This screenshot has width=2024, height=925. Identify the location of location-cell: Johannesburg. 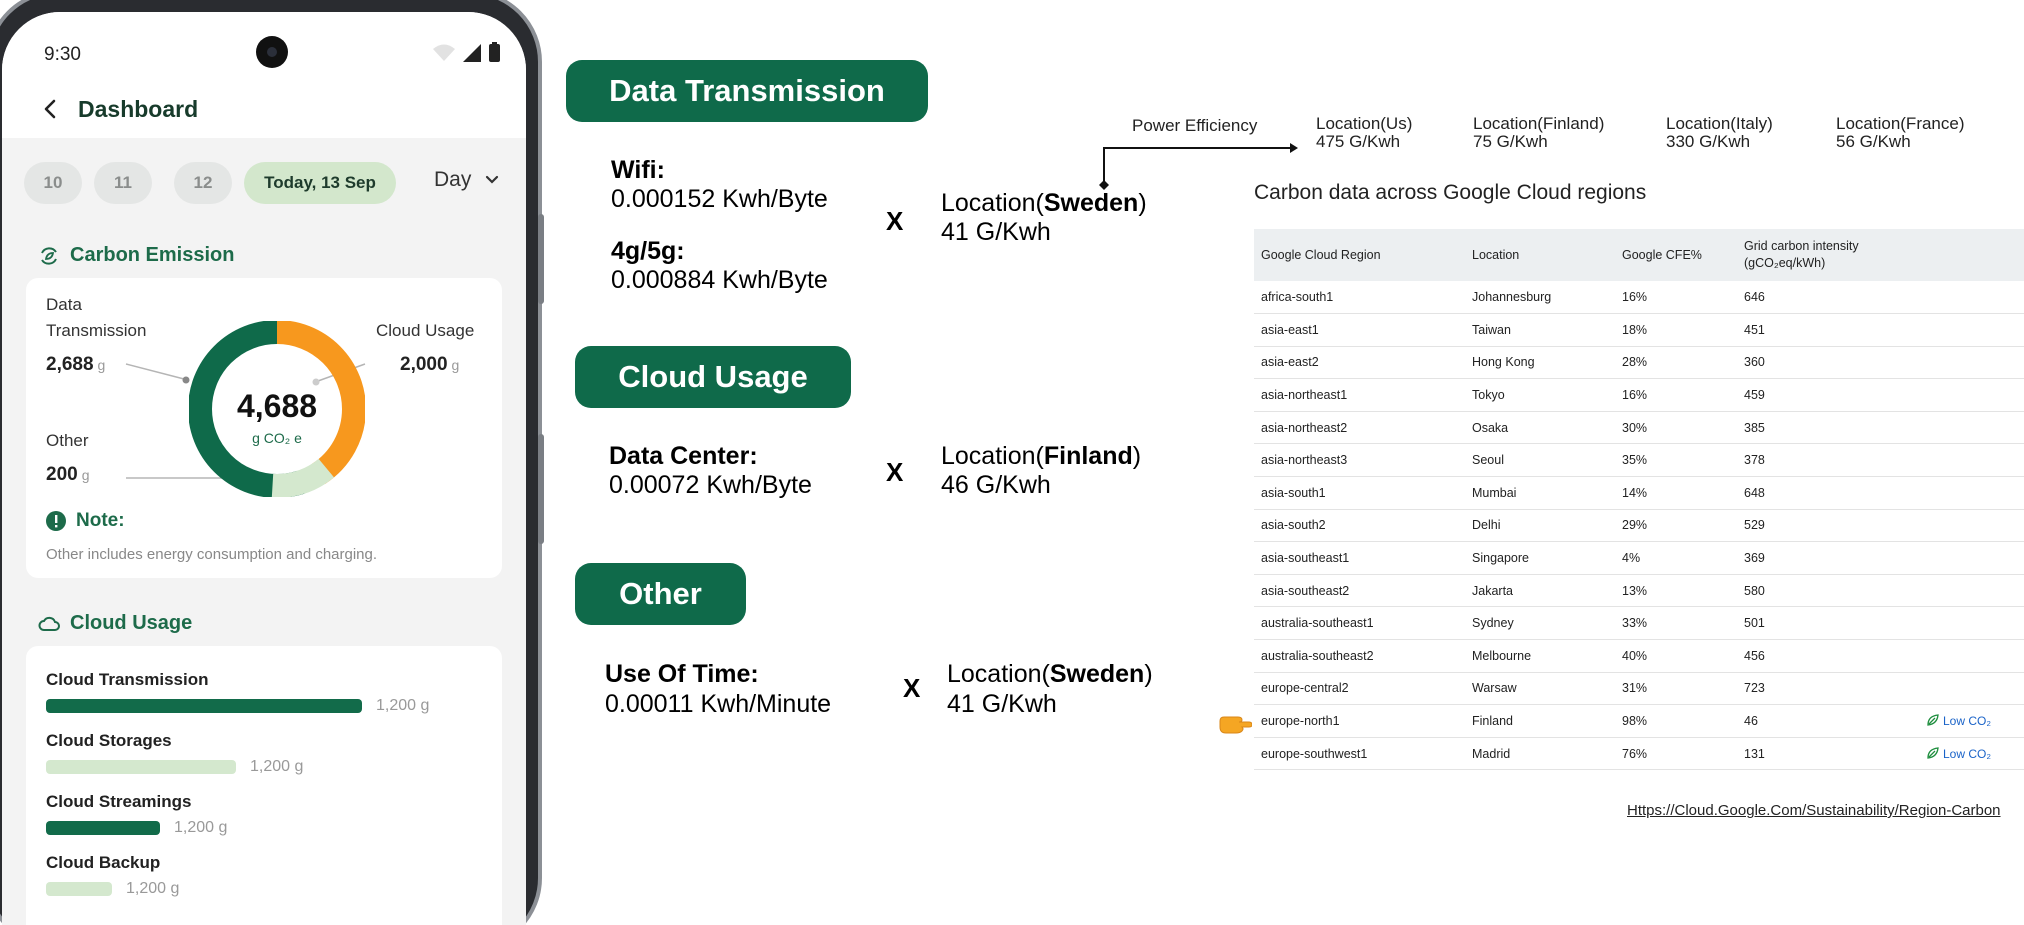
(1540, 298).